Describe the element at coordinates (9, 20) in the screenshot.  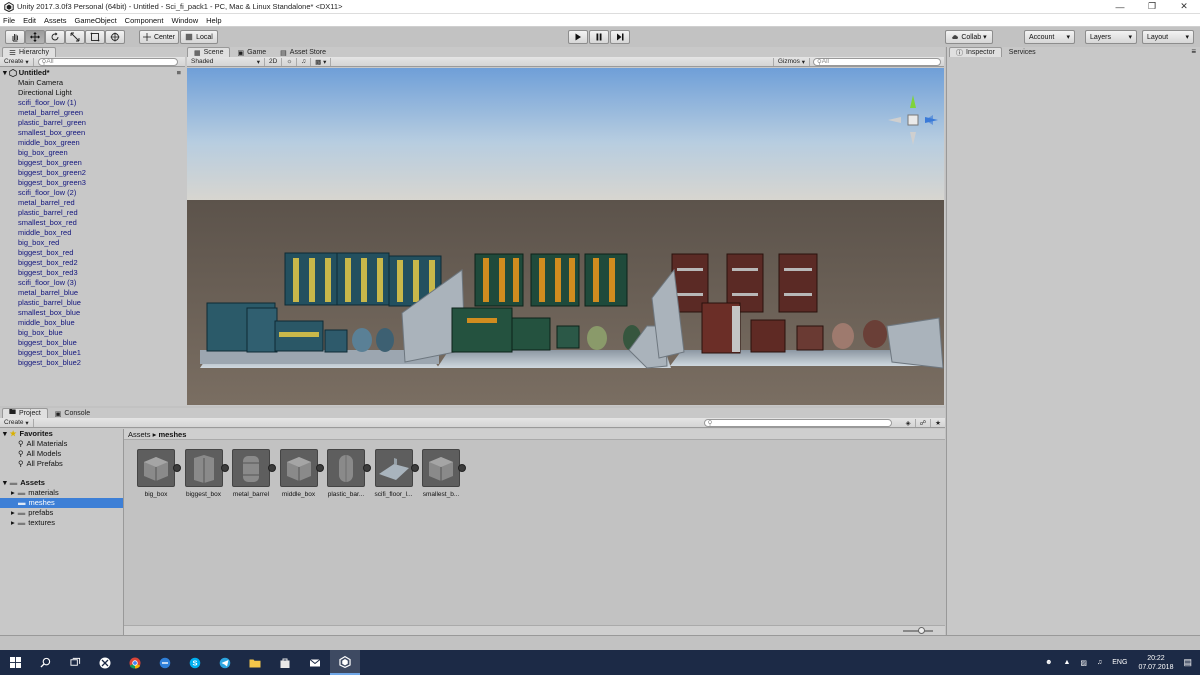
I see `menu-file: File` at that location.